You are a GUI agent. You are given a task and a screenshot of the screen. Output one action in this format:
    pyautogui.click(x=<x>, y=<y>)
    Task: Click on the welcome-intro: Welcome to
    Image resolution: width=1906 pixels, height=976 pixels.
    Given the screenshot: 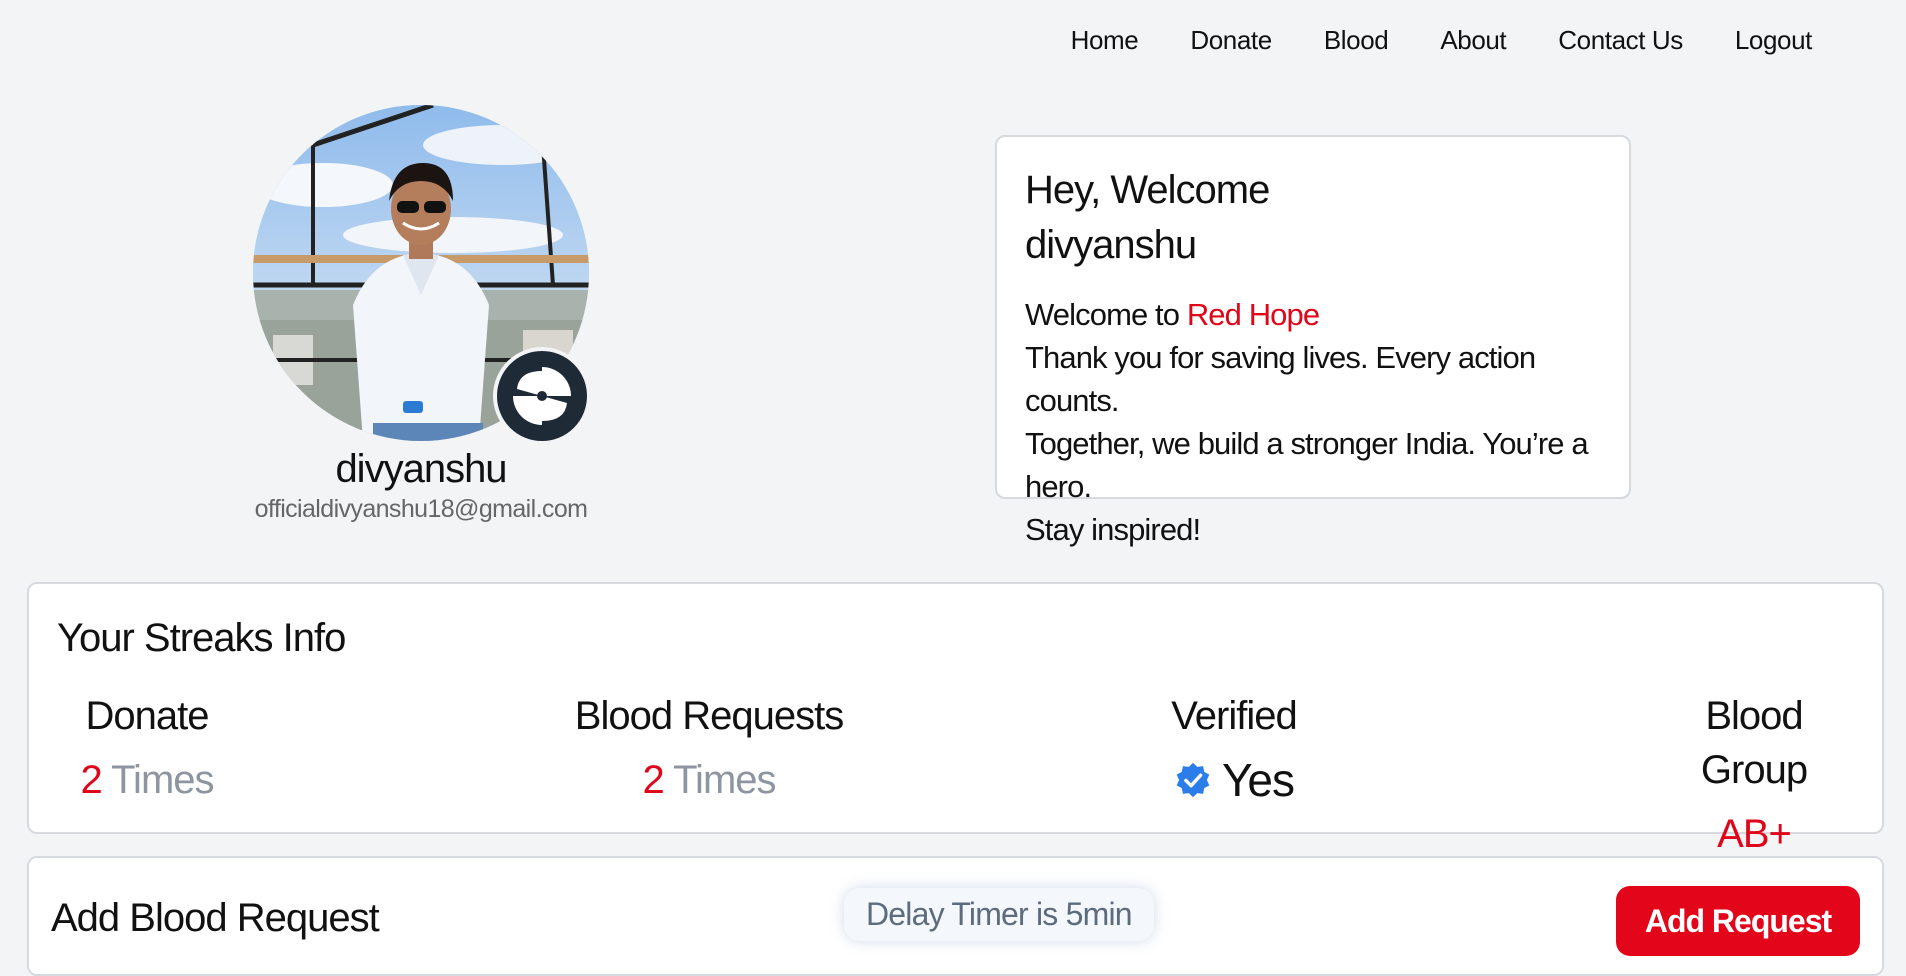 What is the action you would take?
    pyautogui.click(x=1106, y=314)
    